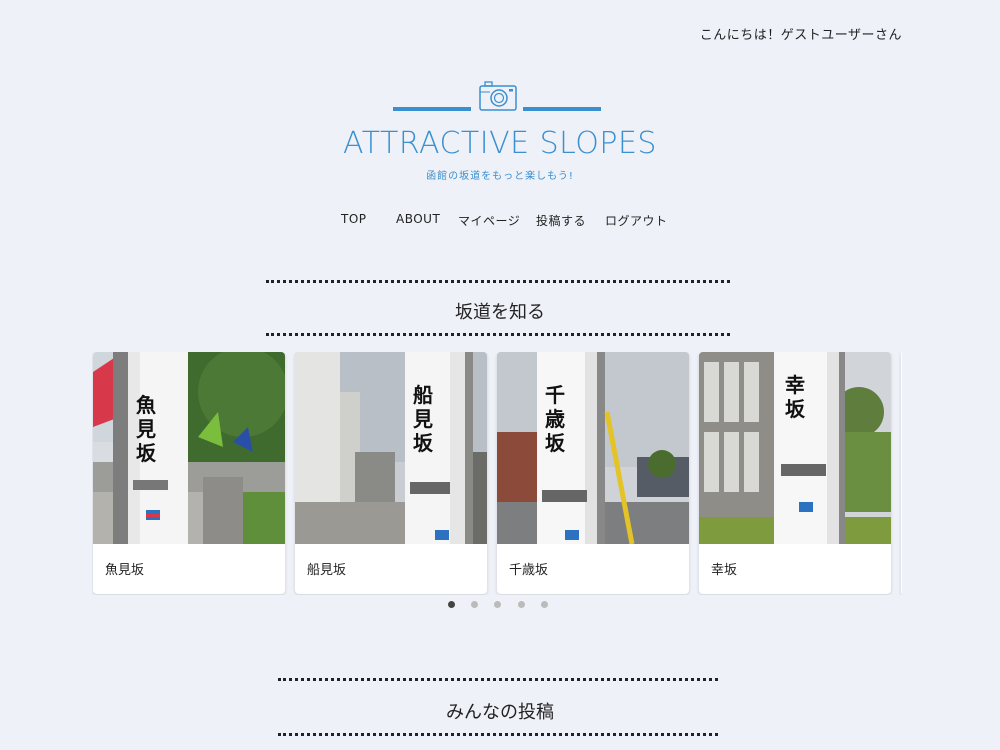 The image size is (1000, 750). Describe the element at coordinates (500, 143) in the screenshot. I see `site-title: ATTRACTIVE SLOPES` at that location.